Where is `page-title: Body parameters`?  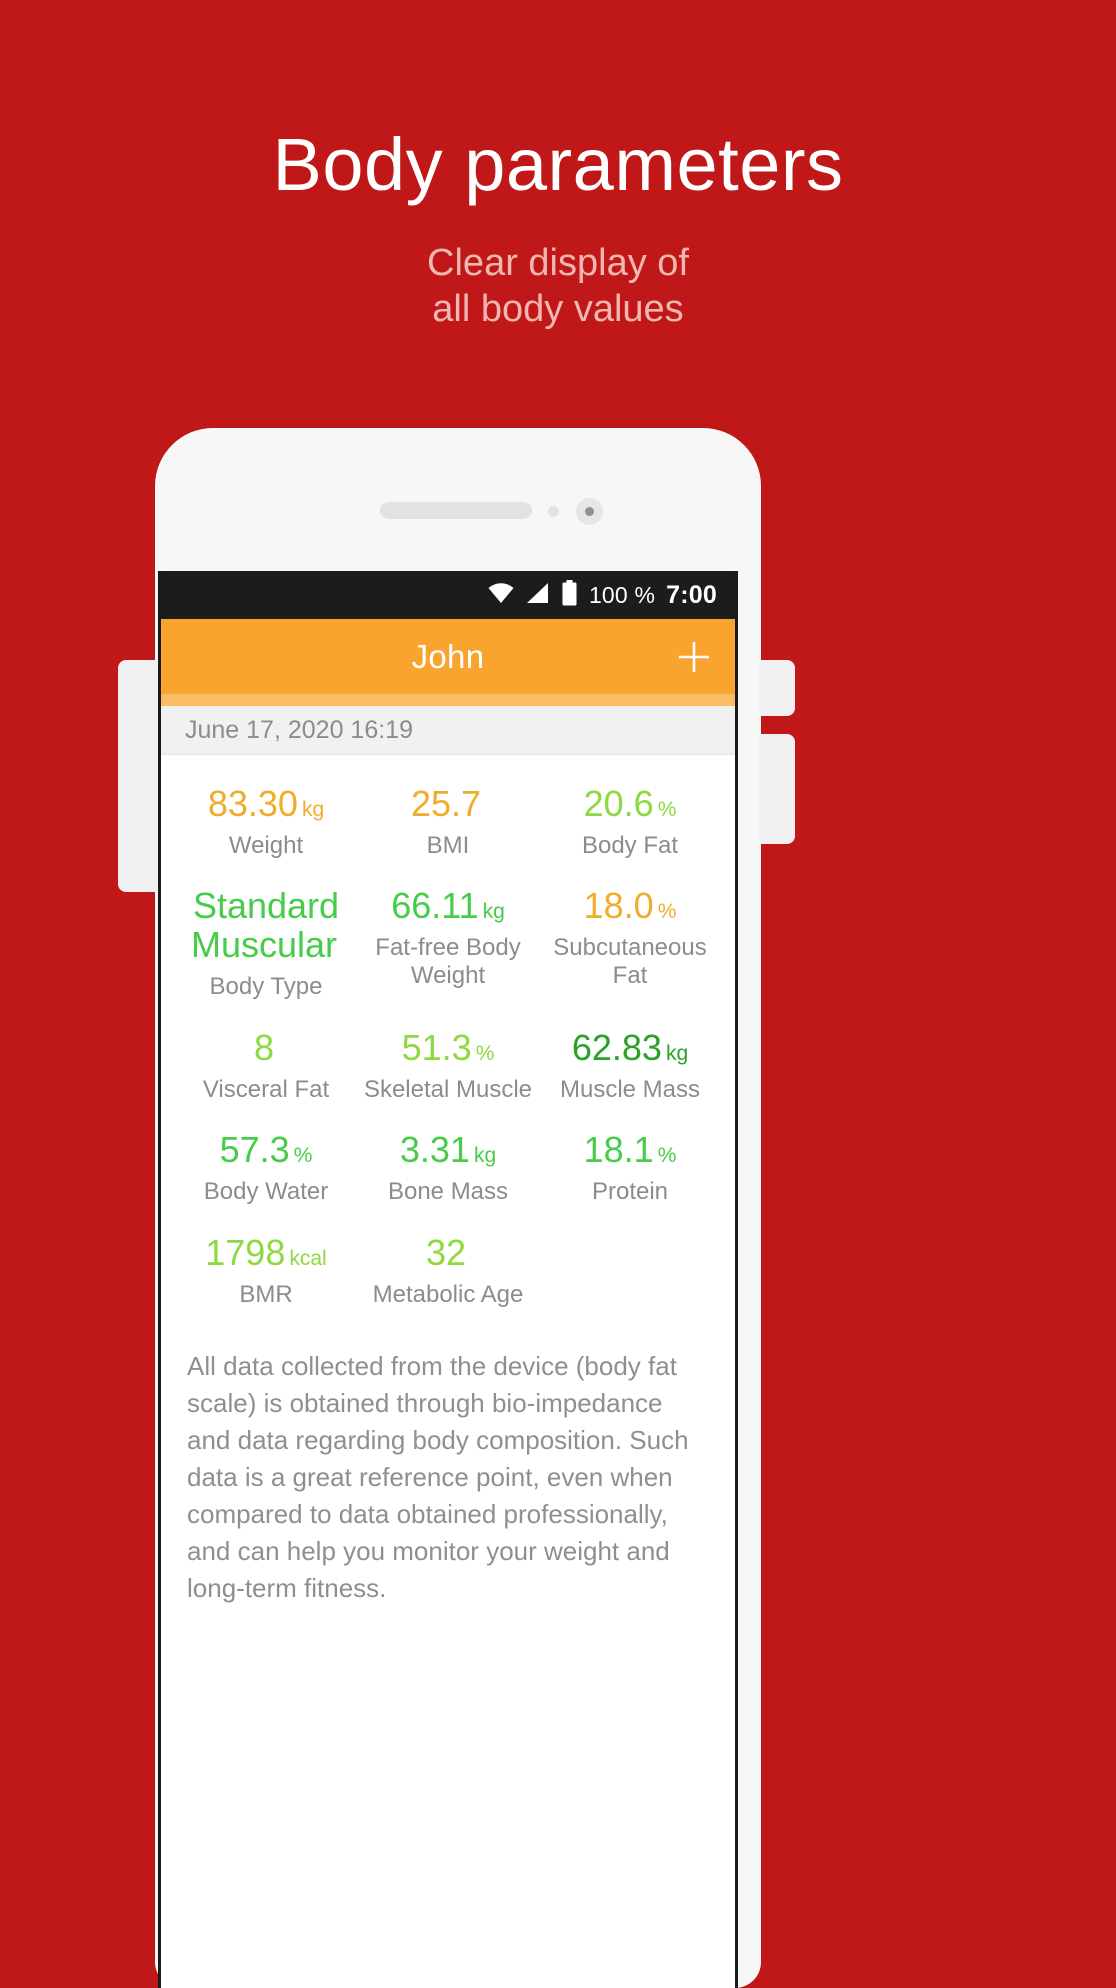 page-title: Body parameters is located at coordinates (558, 164).